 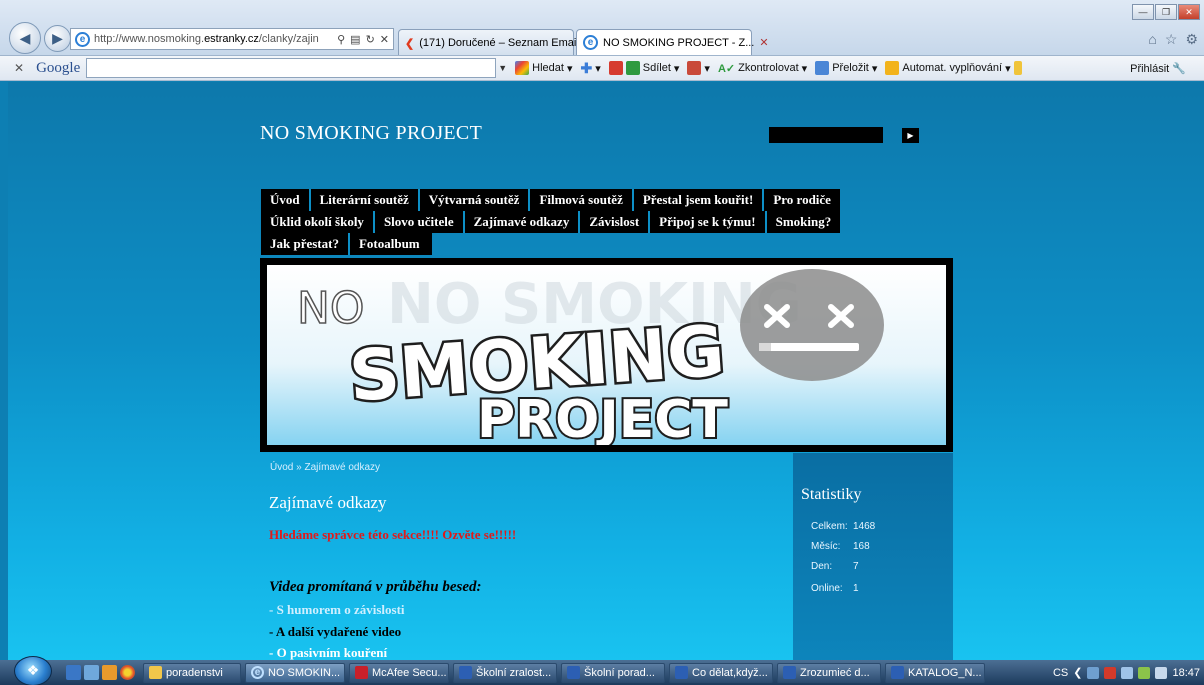 I want to click on tab-label: (171) Doručené – Seznam Email, so click(x=499, y=42).